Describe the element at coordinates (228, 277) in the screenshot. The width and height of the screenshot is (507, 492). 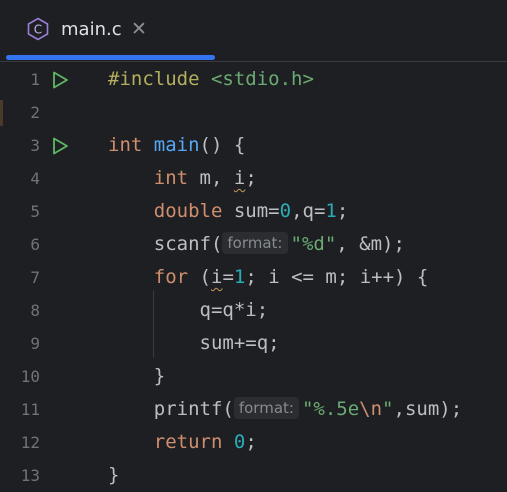
I see `code-token: =` at that location.